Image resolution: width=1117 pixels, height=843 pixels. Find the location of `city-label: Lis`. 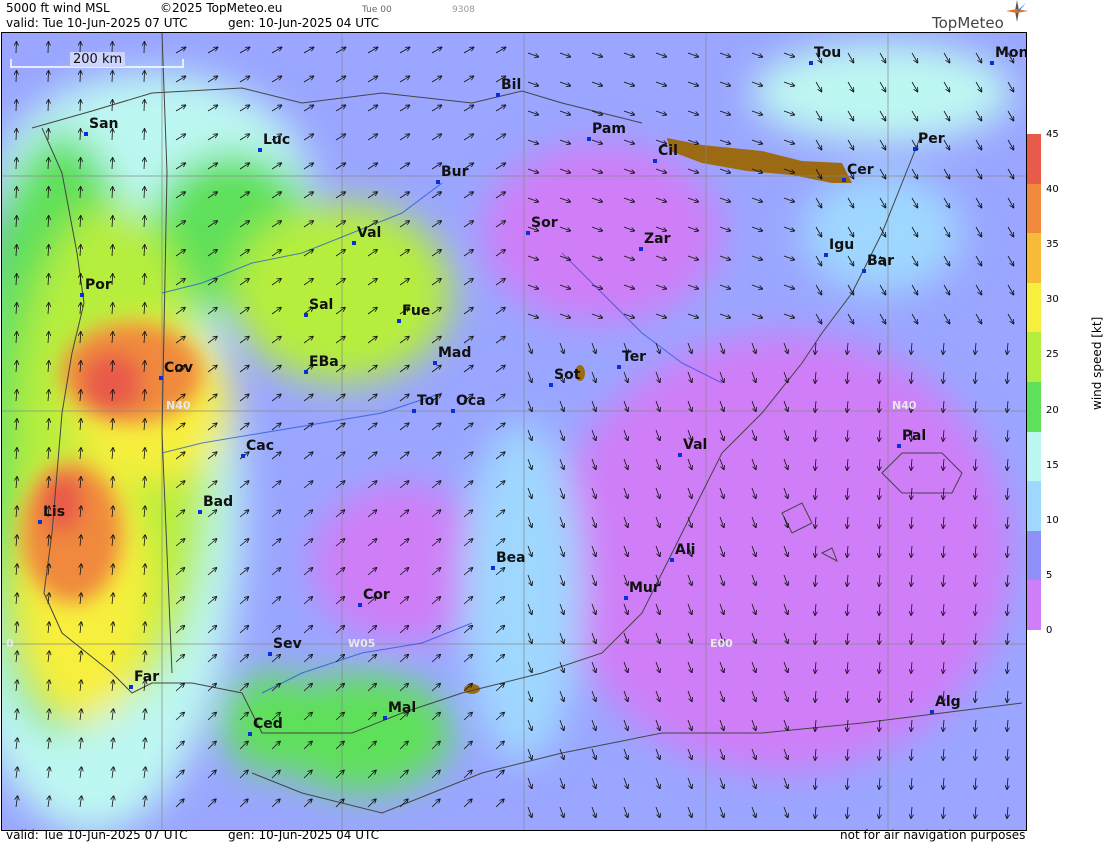

city-label: Lis is located at coordinates (54, 512).